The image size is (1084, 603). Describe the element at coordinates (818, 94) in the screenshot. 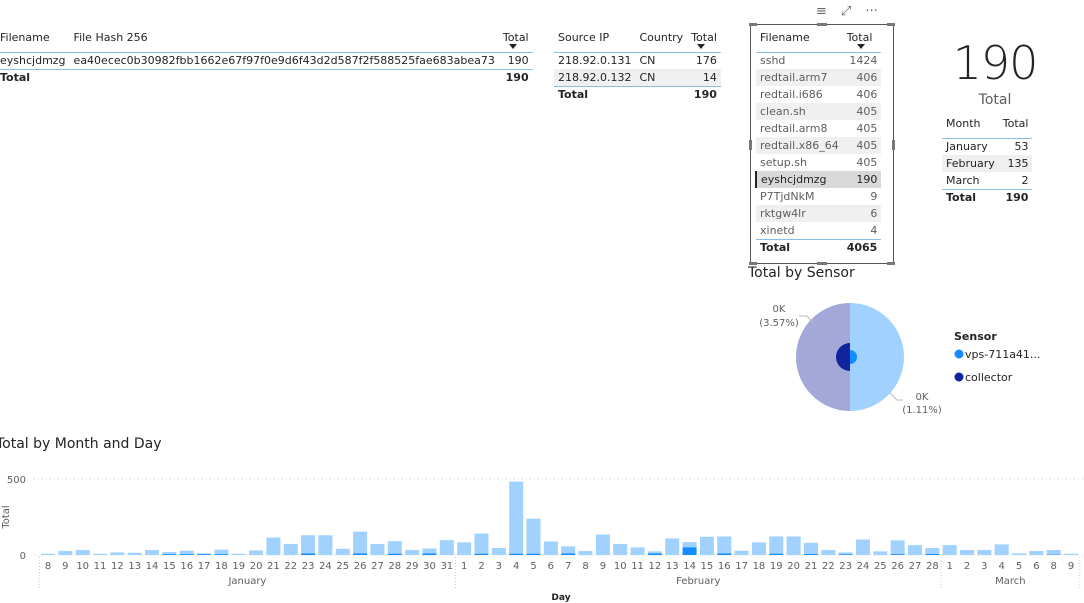

I see `table-row: redtail.i686 406` at that location.